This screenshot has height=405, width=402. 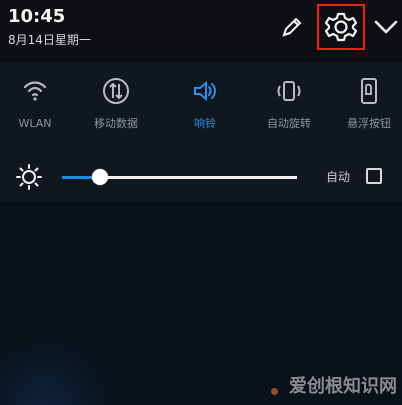 I want to click on quick-tile-floating-button-label: 悬浮按钮, so click(x=369, y=123).